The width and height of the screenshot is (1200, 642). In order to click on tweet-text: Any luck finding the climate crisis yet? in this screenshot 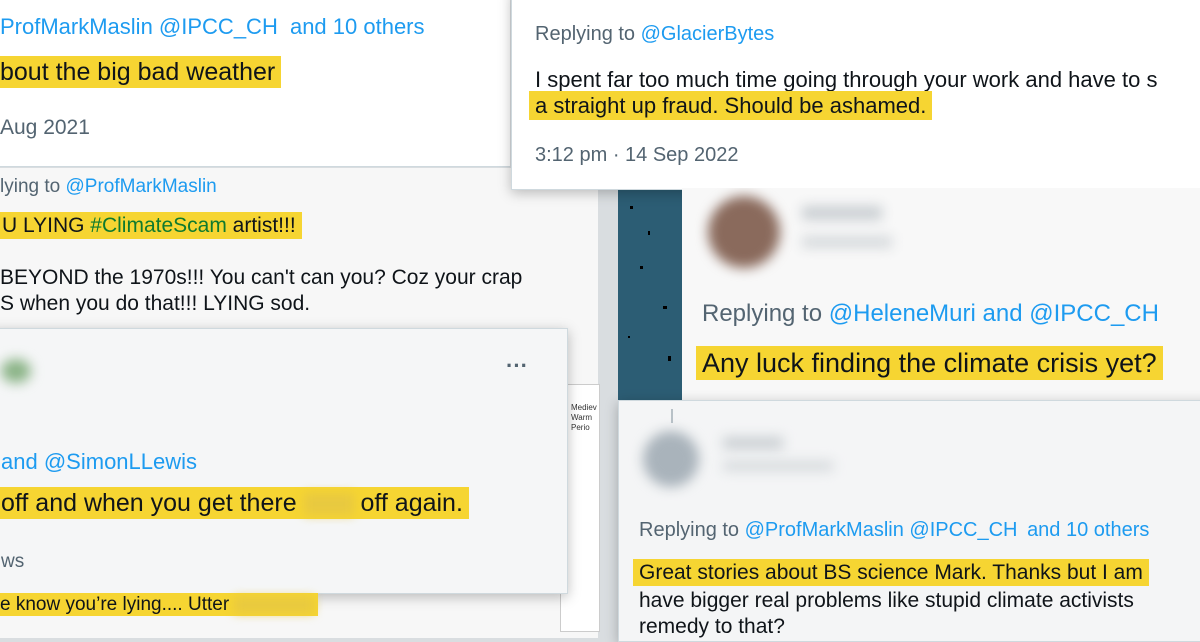, I will do `click(929, 363)`.